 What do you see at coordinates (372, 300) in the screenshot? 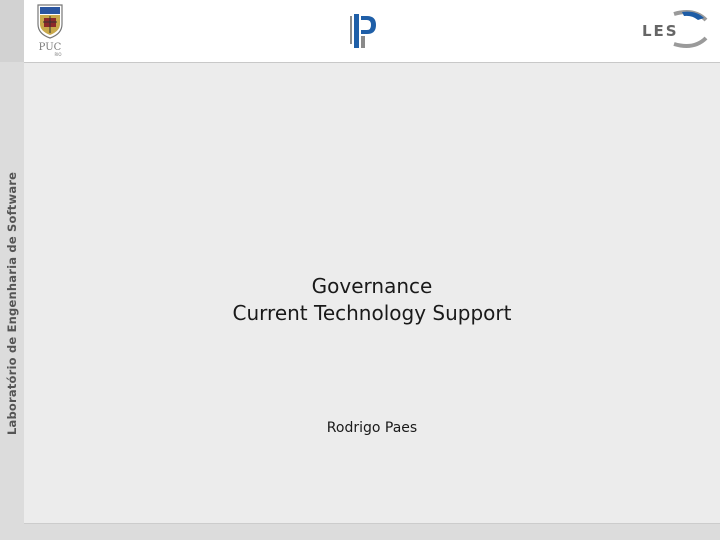
I see `slide-title: Governance Current Technology Support` at bounding box center [372, 300].